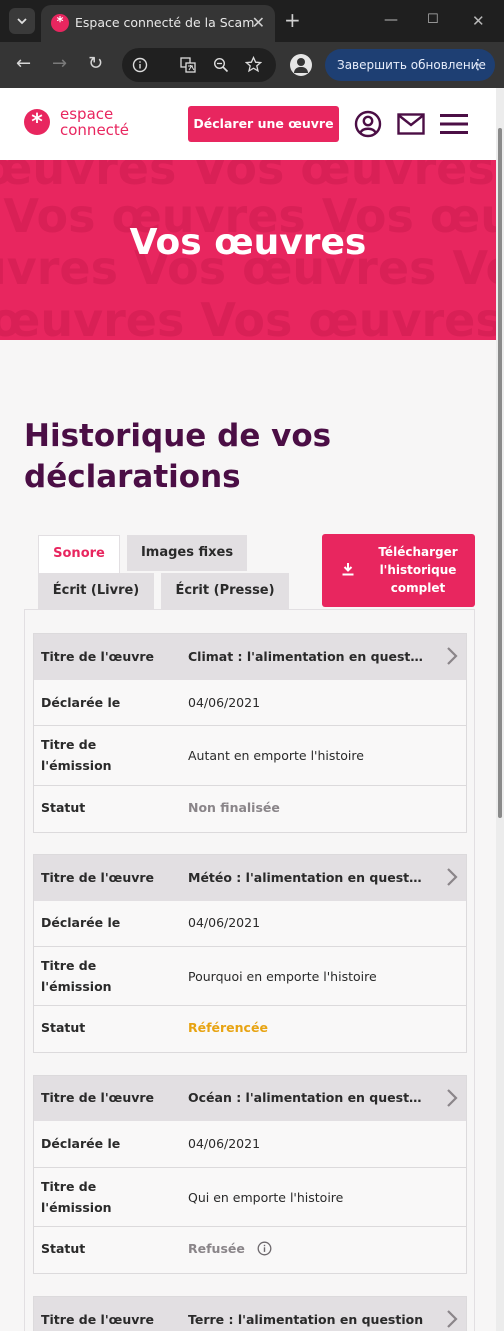  I want to click on close-window-icon: ✕, so click(478, 21).